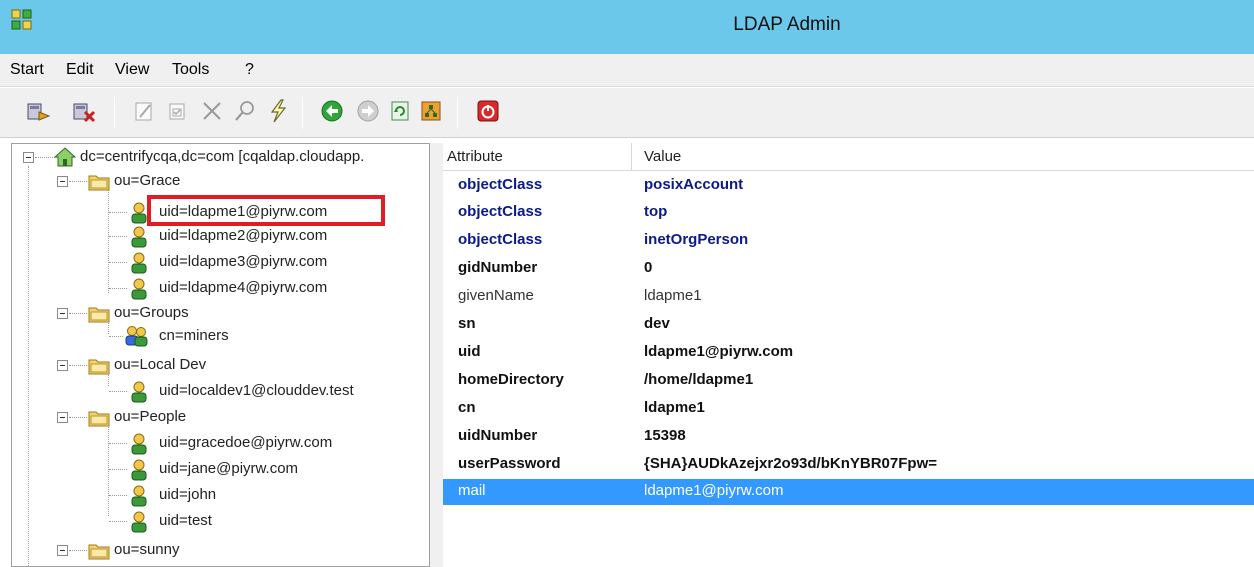 This screenshot has height=567, width=1254. Describe the element at coordinates (147, 549) in the screenshot. I see `tree-ou-label: ou=sunny` at that location.